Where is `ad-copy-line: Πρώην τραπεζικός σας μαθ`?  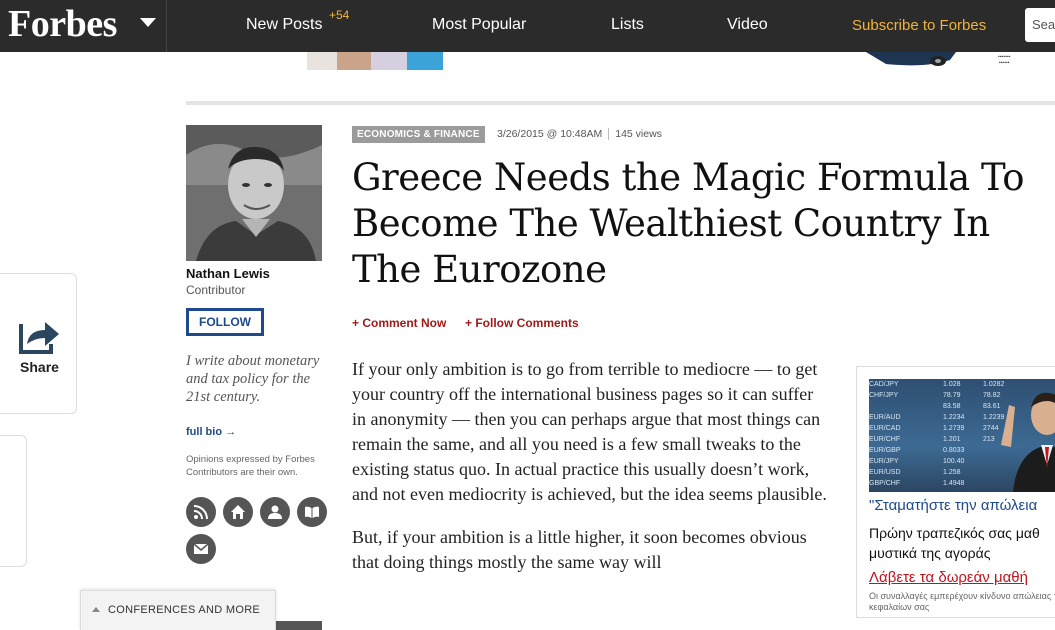 ad-copy-line: Πρώην τραπεζικός σας μαθ is located at coordinates (954, 533).